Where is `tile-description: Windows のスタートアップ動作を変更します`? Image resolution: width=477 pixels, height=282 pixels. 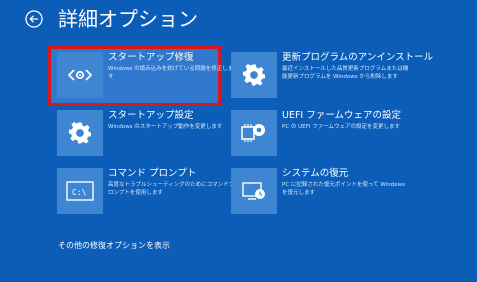 tile-description: Windows のスタートアップ動作を変更します is located at coordinates (165, 127).